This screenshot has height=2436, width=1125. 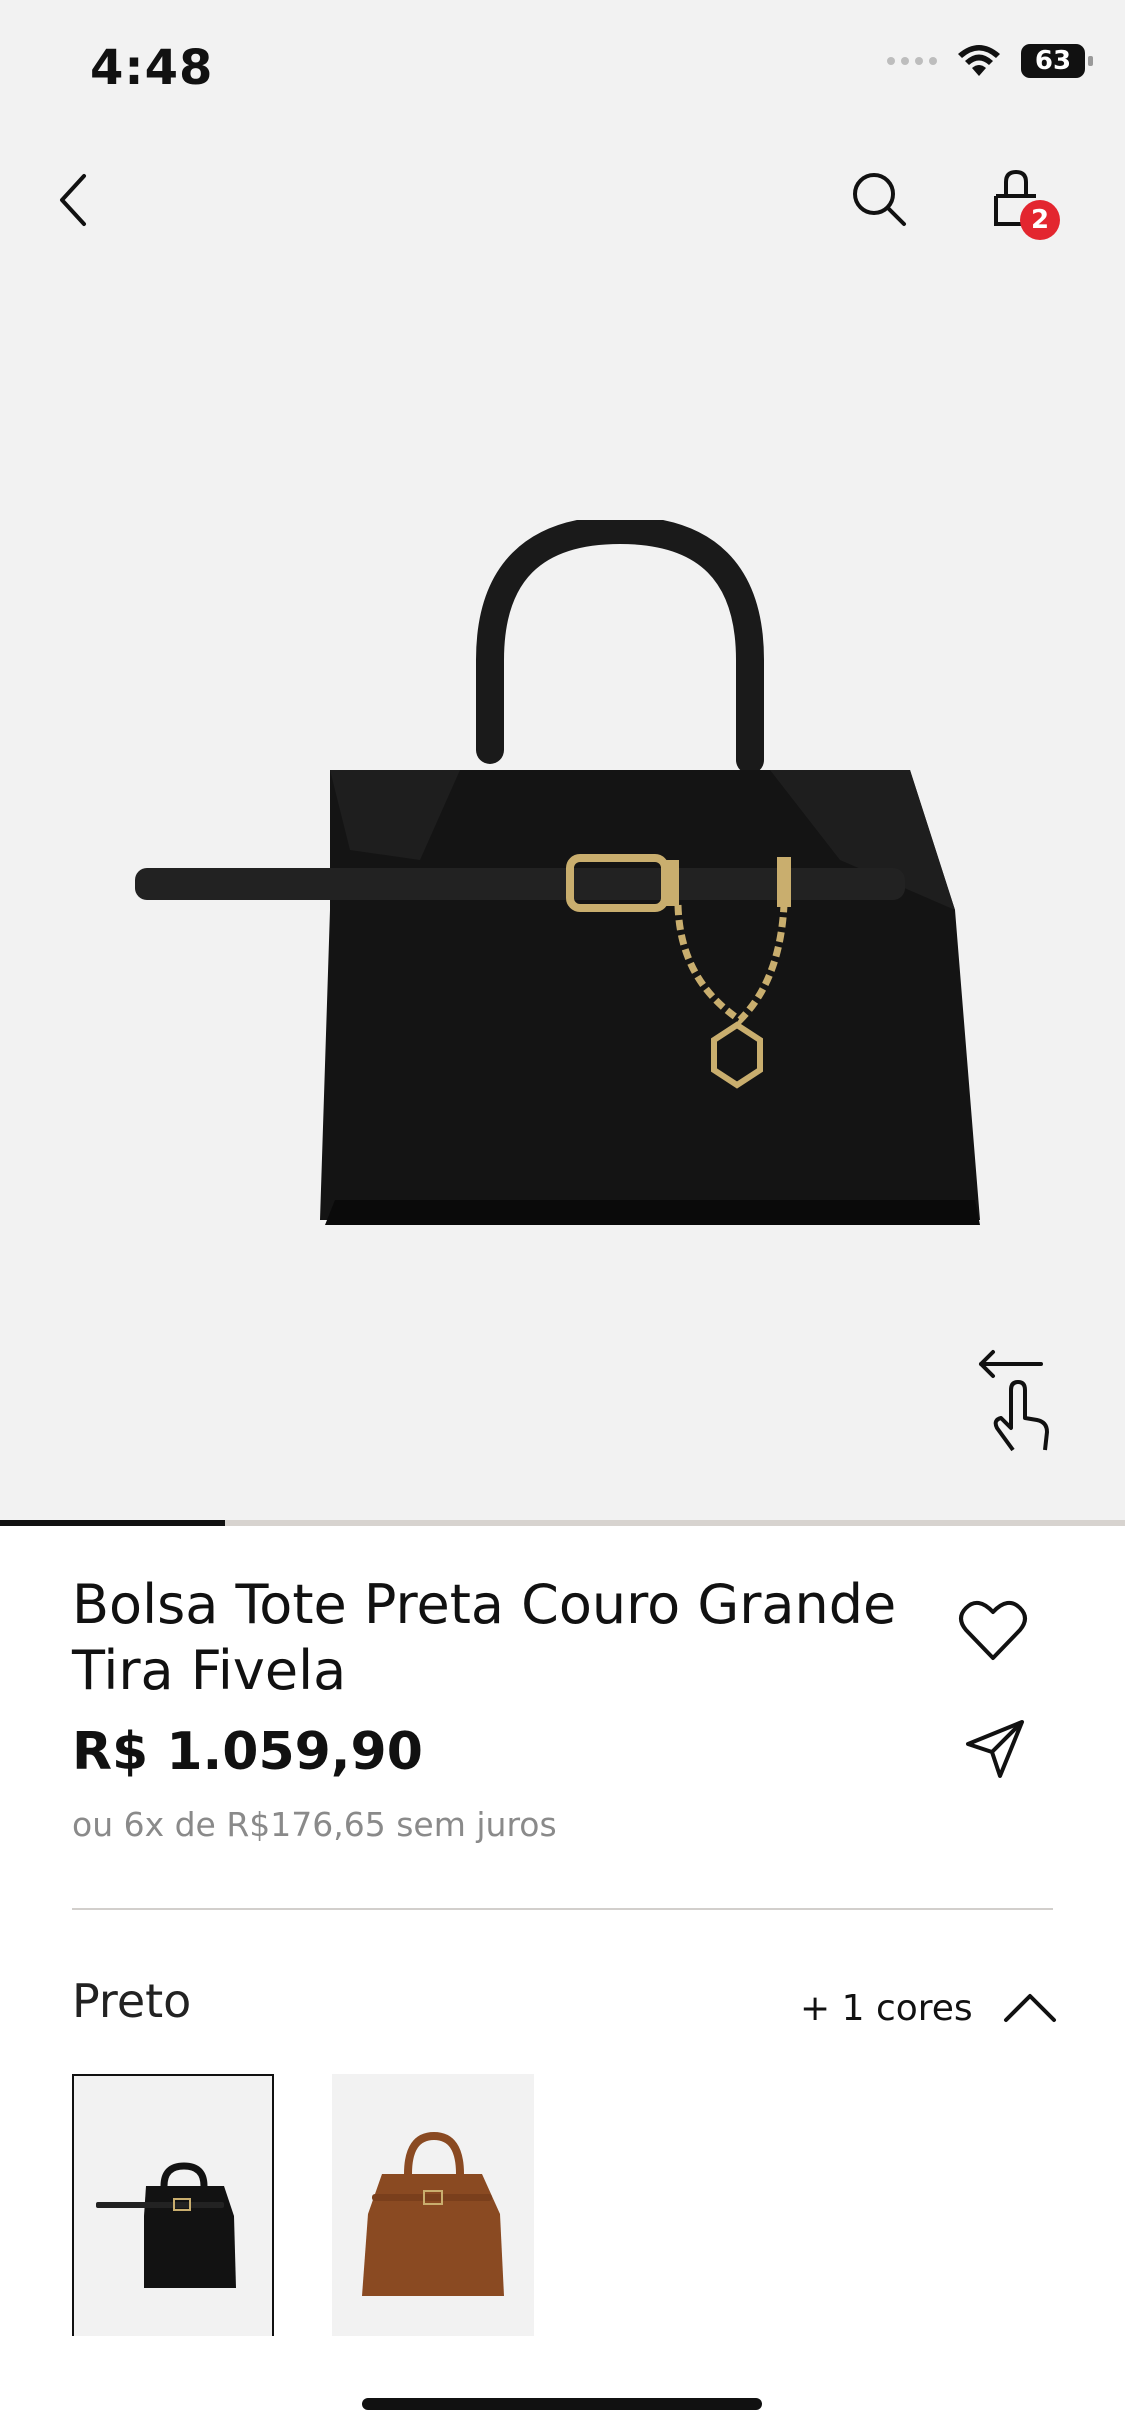 I want to click on product-price: R$ 1.059,90, so click(x=247, y=1752).